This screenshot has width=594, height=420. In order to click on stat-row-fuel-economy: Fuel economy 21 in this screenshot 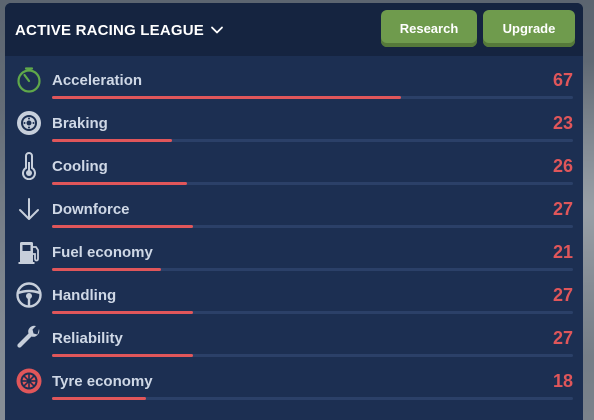, I will do `click(294, 249)`.